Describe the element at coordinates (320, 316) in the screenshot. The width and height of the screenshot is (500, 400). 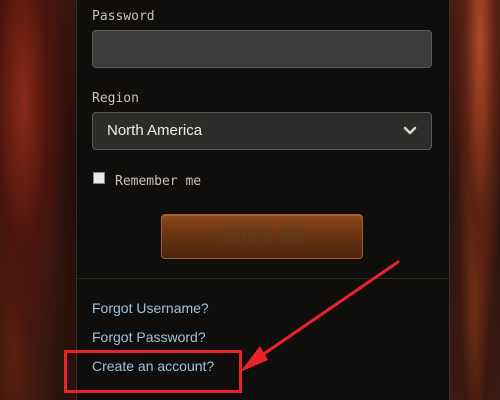
I see `annotation-arrow-icon` at that location.